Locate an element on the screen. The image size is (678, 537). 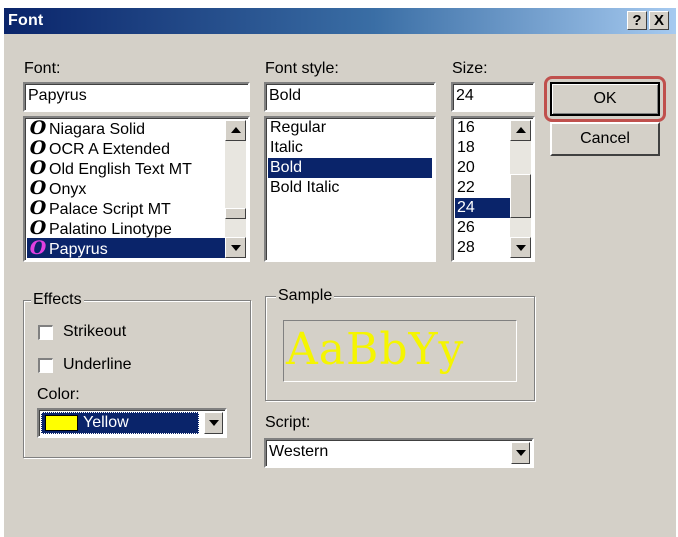
list-item: O Palatino Linotype is located at coordinates (136, 228).